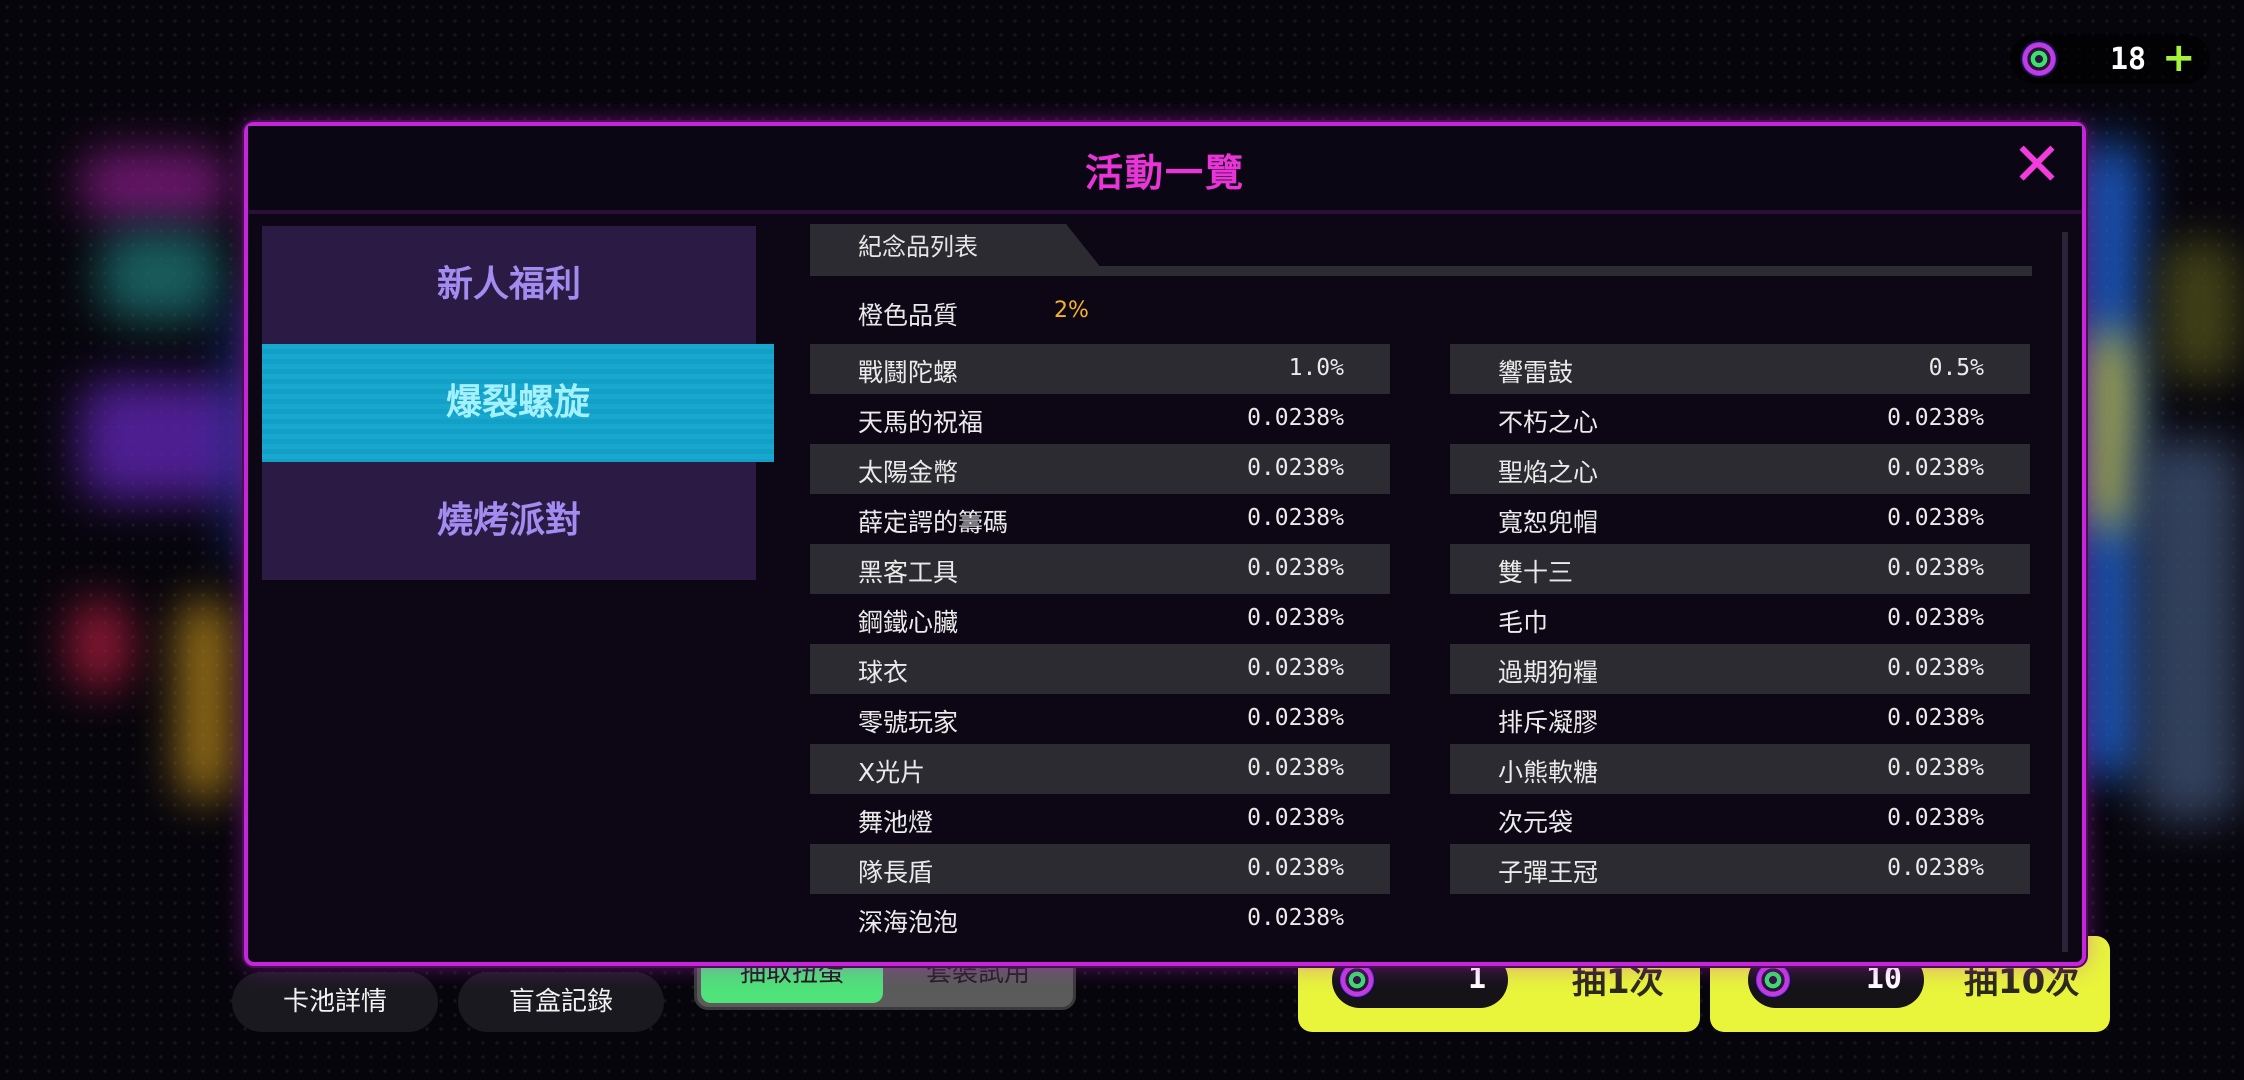 Image resolution: width=2244 pixels, height=1080 pixels. What do you see at coordinates (921, 422) in the screenshot?
I see `item-name: 天馬的祝福` at bounding box center [921, 422].